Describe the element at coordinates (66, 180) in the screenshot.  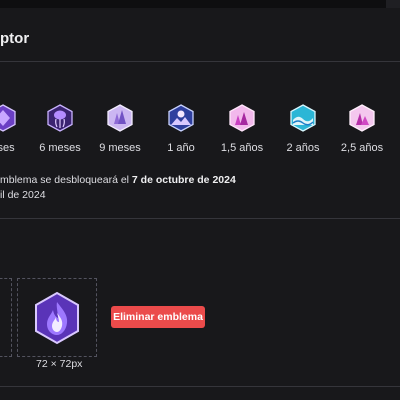
I see `unlock-prefix: mblema se desbloqueará el` at that location.